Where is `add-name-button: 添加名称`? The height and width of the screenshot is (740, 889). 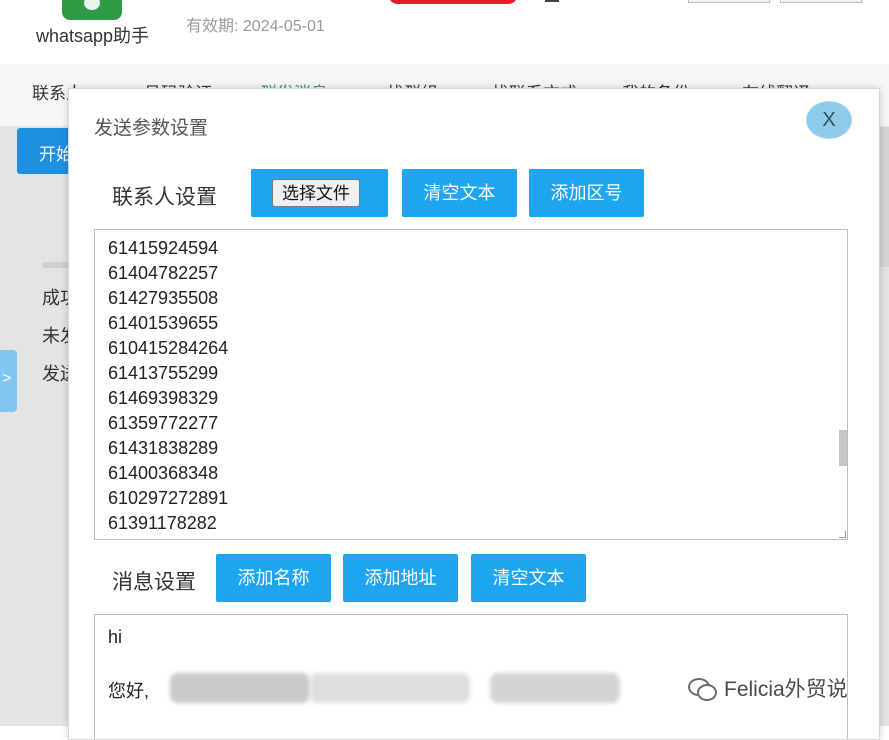
add-name-button: 添加名称 is located at coordinates (273, 578).